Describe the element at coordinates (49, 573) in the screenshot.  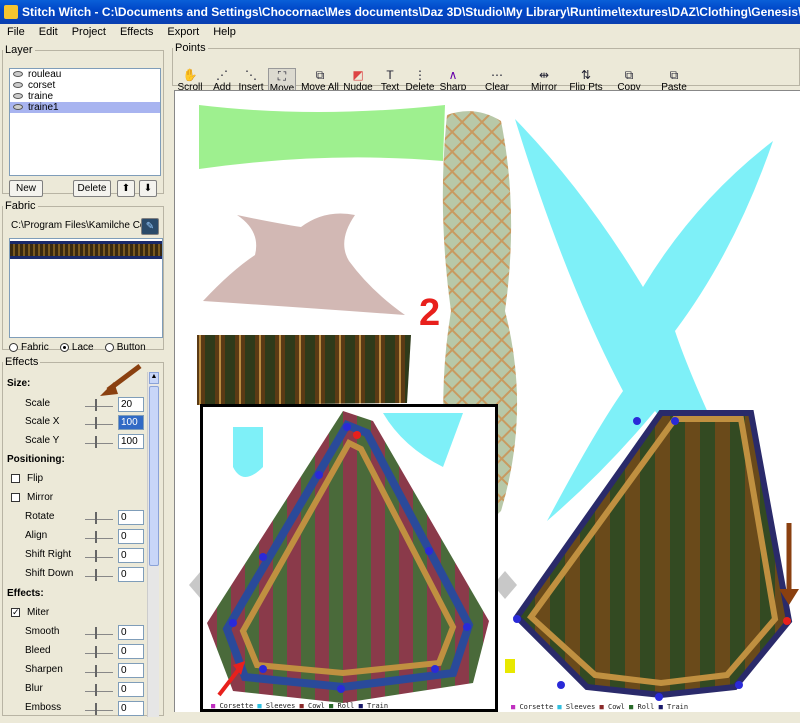
I see `shiftdown-label: Shift Down` at that location.